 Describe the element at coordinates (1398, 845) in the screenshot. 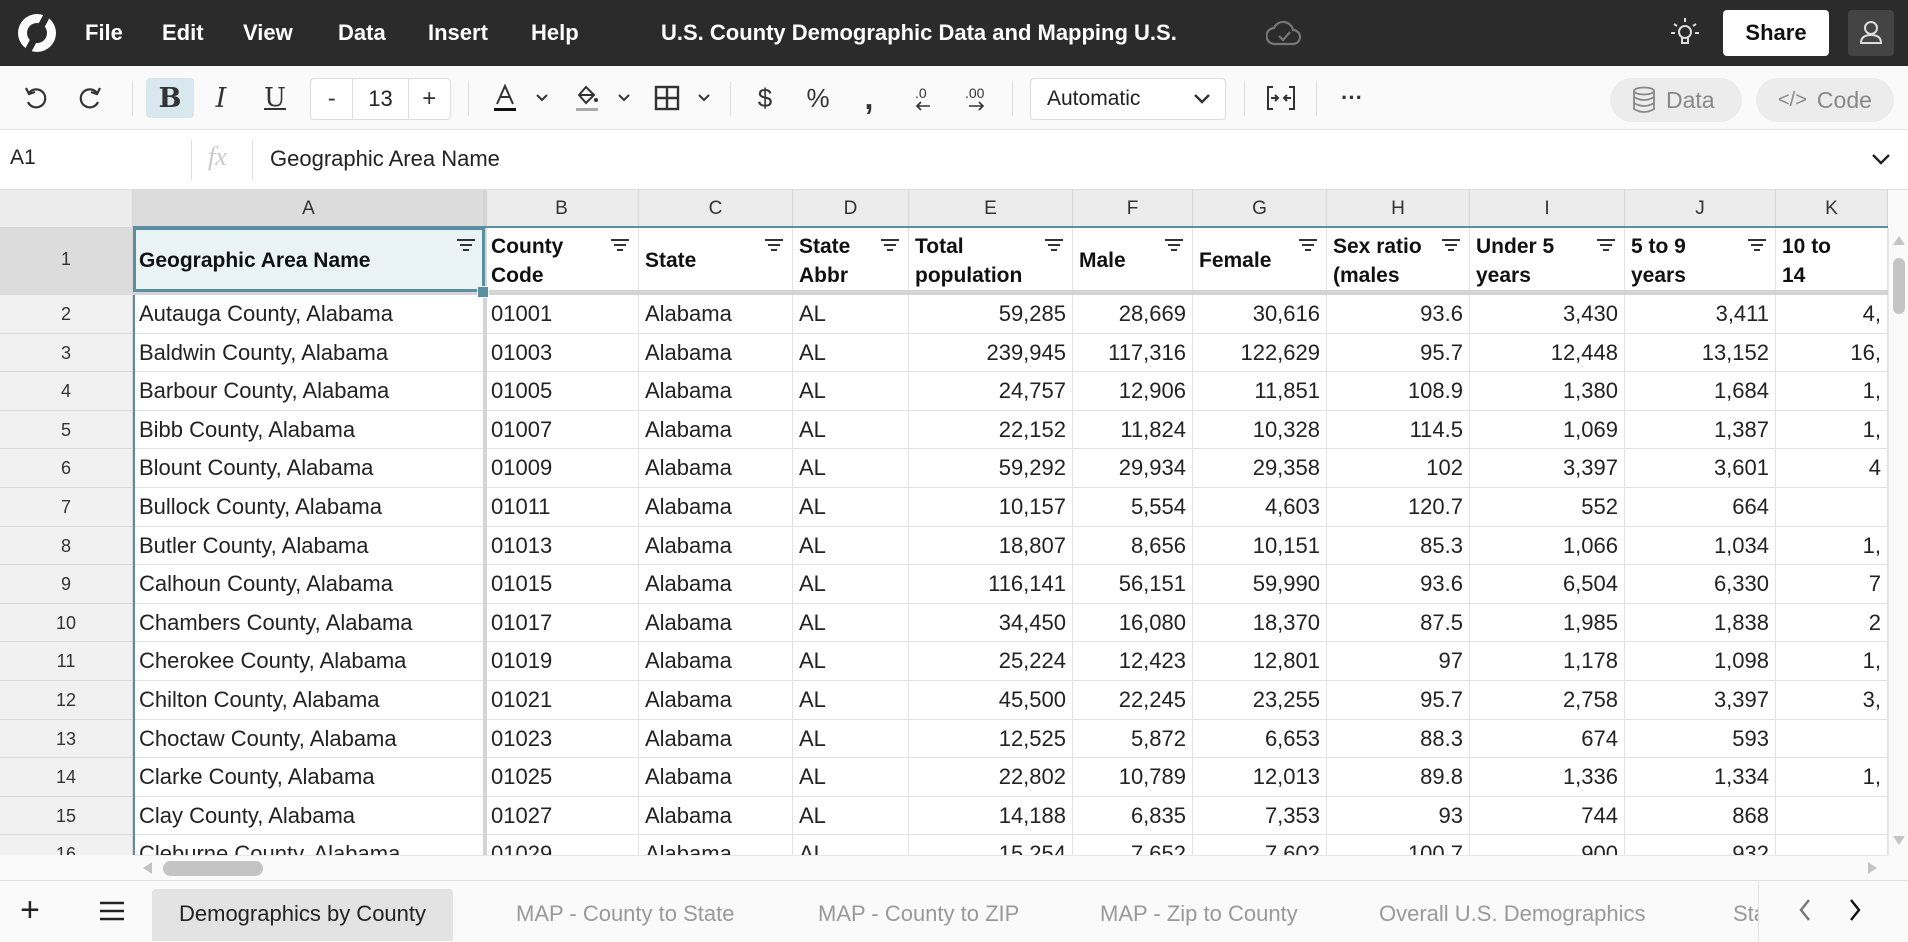

I see `table-cell: 100.7` at that location.